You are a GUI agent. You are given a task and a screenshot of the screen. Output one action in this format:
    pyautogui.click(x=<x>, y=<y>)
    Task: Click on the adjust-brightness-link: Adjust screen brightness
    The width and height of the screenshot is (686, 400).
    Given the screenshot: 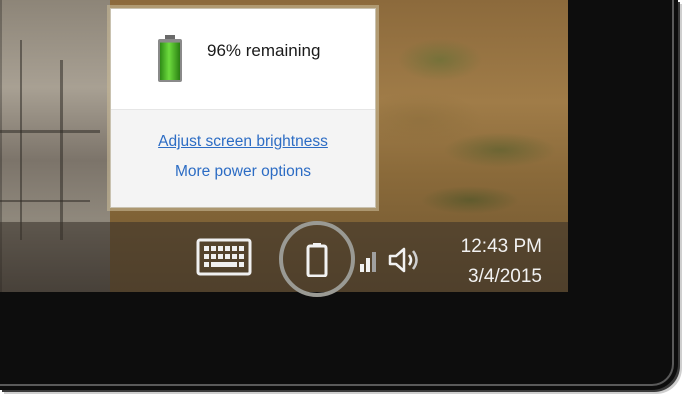 What is the action you would take?
    pyautogui.click(x=243, y=142)
    